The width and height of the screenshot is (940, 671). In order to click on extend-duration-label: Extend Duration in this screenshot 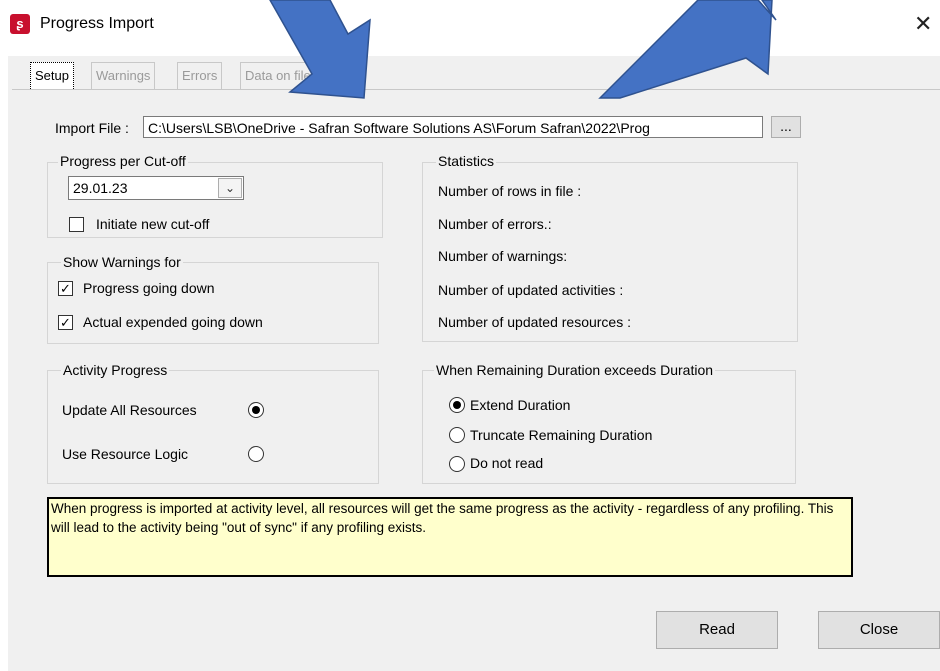, I will do `click(520, 405)`.